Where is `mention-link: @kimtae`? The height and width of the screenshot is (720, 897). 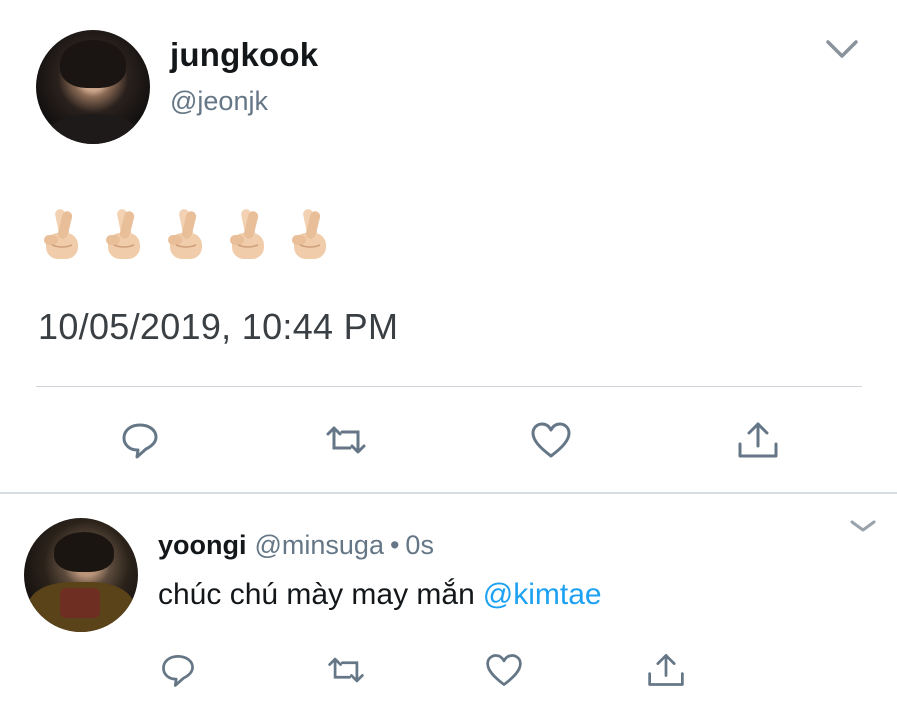
mention-link: @kimtae is located at coordinates (542, 594).